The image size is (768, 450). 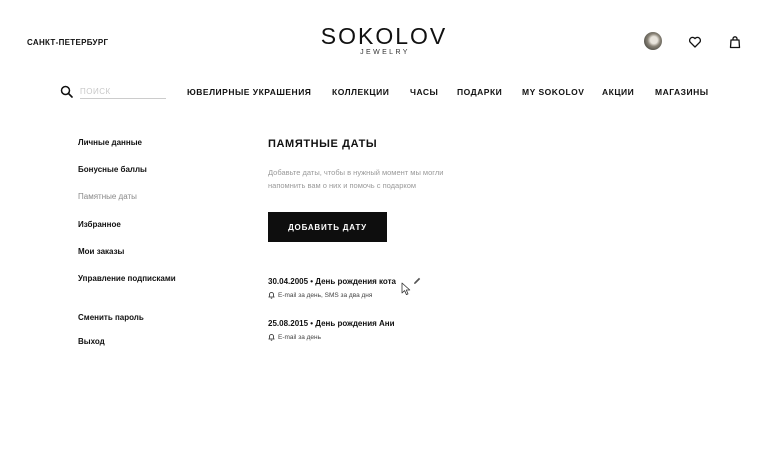 I want to click on notification-text: E-mail за день, SMS за два дня, so click(x=325, y=295).